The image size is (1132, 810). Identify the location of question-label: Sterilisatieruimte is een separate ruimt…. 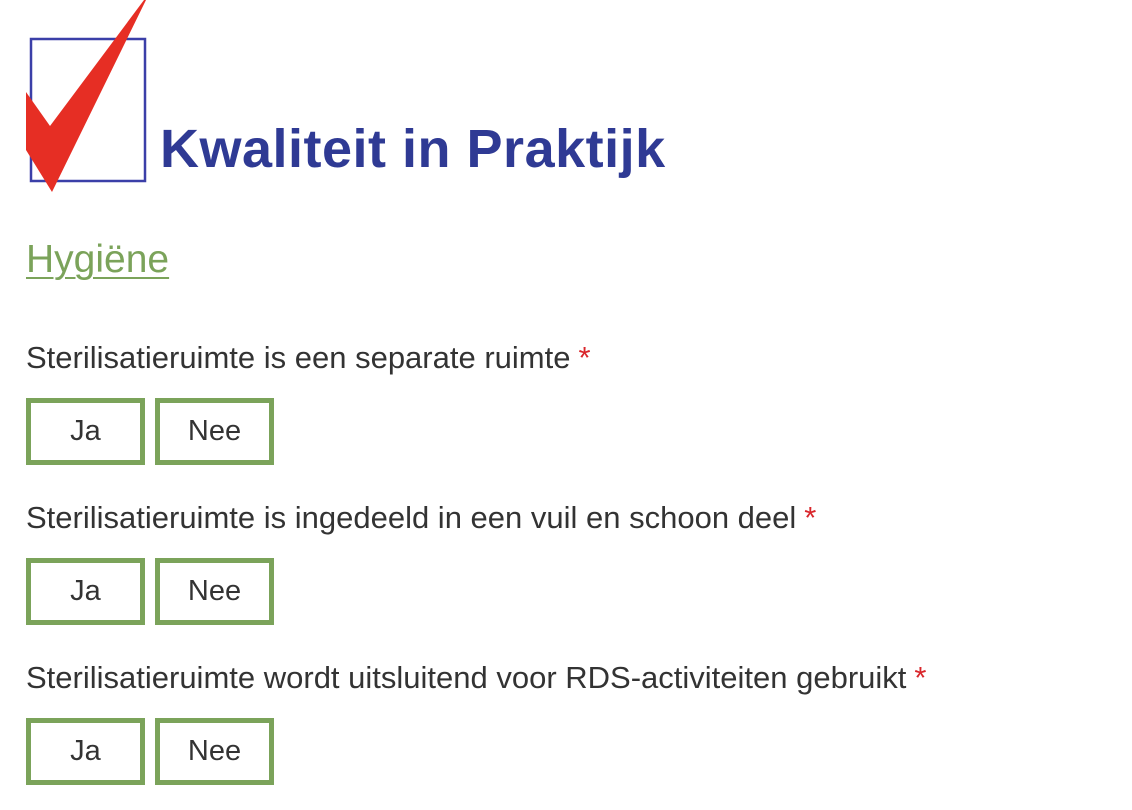
(308, 358).